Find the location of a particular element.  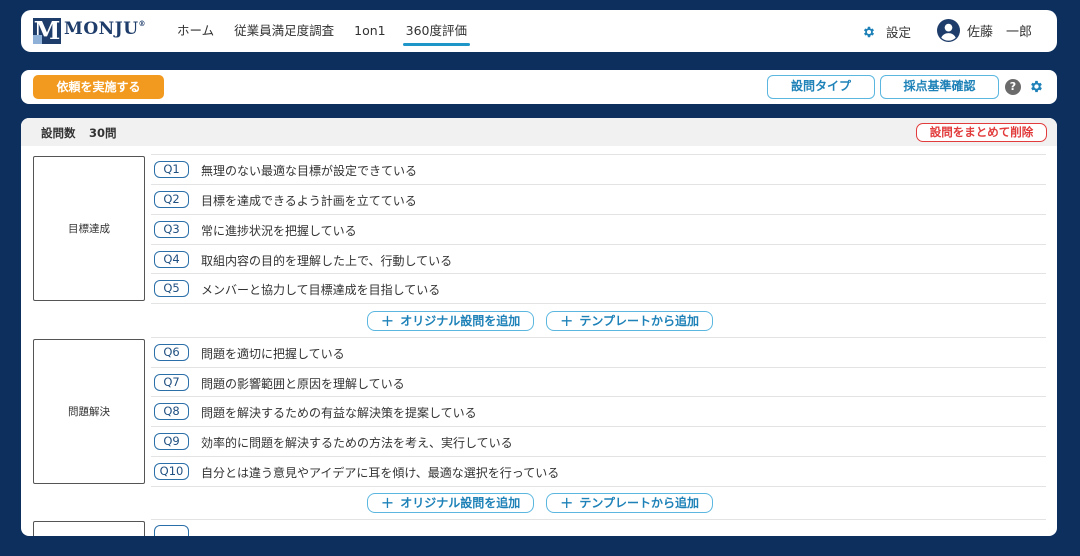

question-number-badge: Q1 is located at coordinates (171, 169).